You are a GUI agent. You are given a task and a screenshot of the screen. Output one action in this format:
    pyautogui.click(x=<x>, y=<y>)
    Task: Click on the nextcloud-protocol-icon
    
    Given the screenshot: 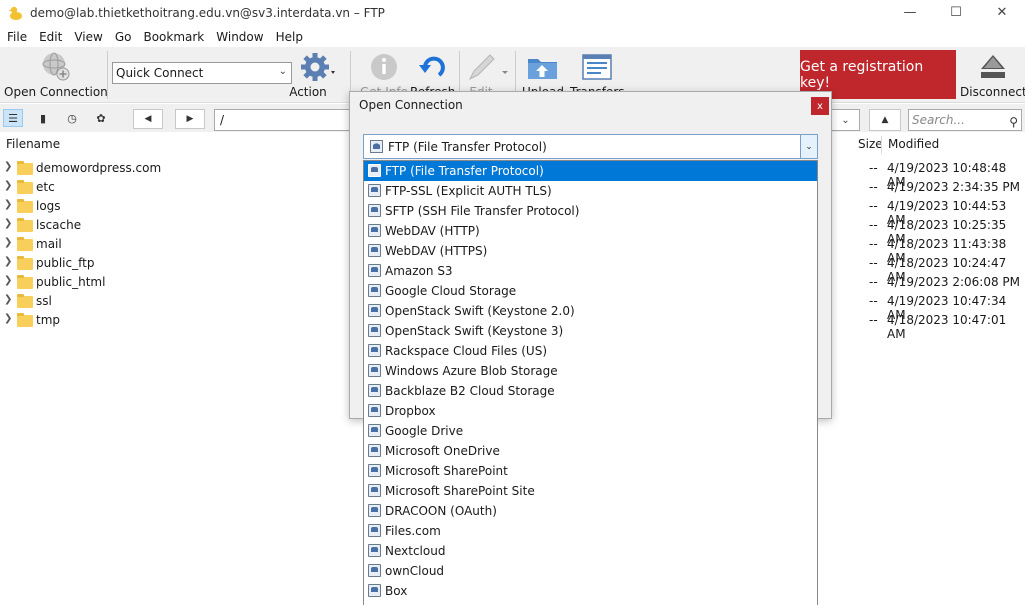 What is the action you would take?
    pyautogui.click(x=374, y=550)
    